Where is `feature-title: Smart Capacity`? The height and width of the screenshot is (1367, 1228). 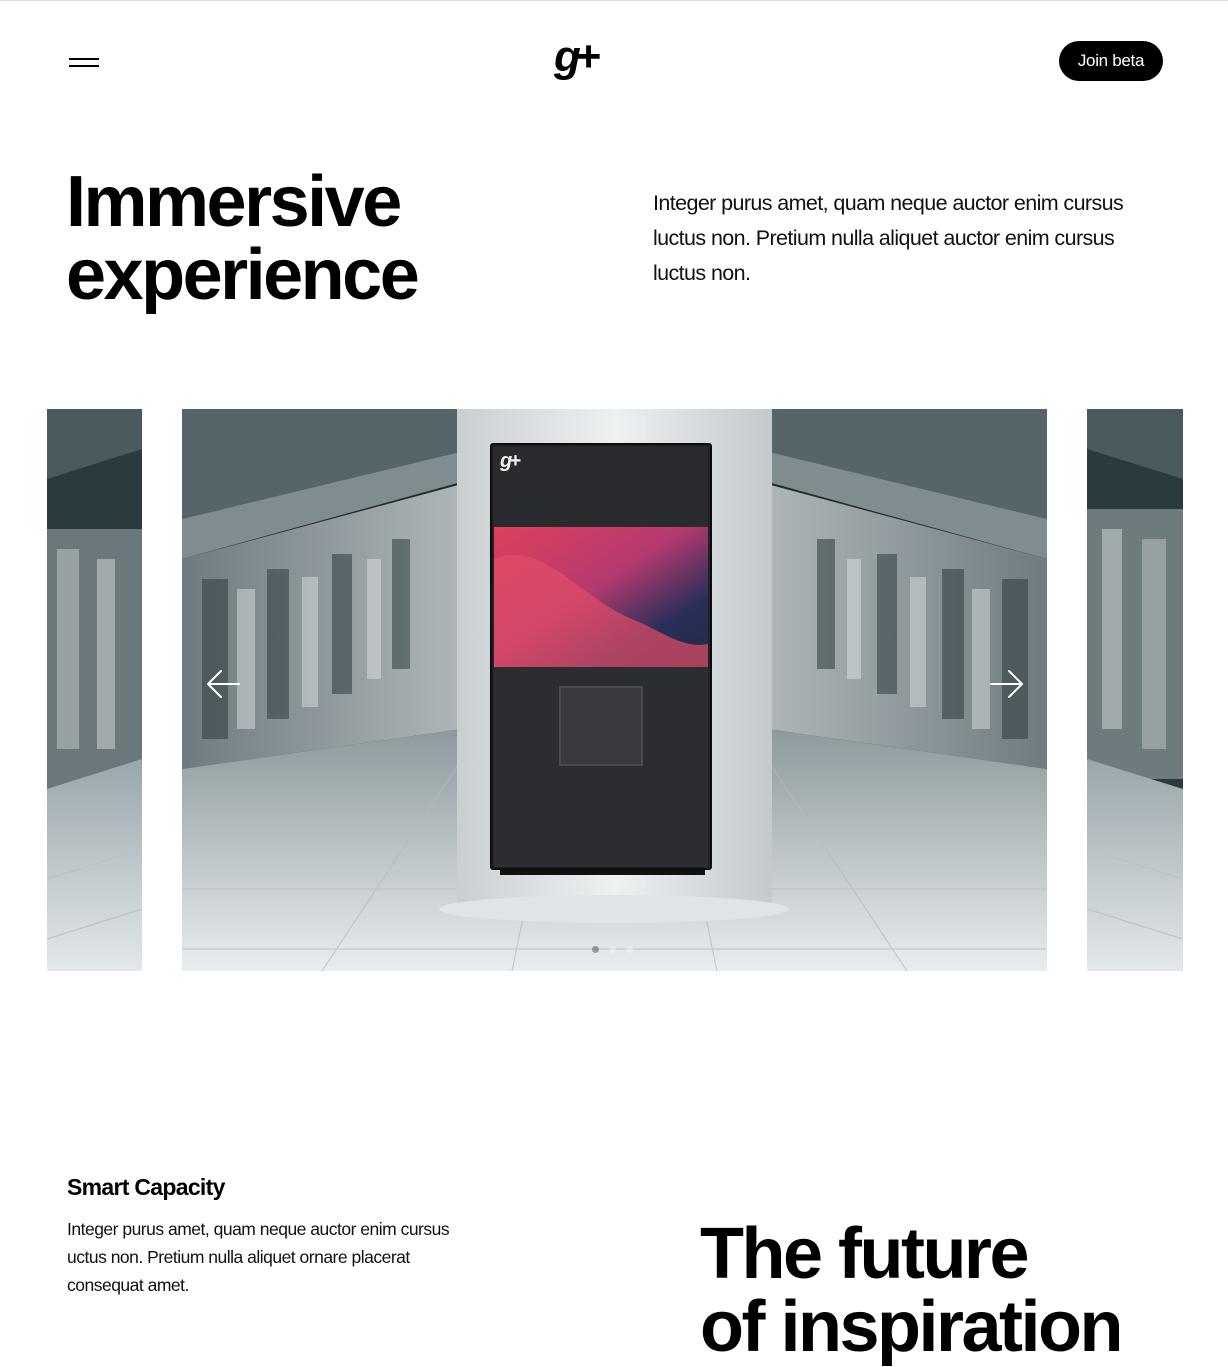 feature-title: Smart Capacity is located at coordinates (146, 1187).